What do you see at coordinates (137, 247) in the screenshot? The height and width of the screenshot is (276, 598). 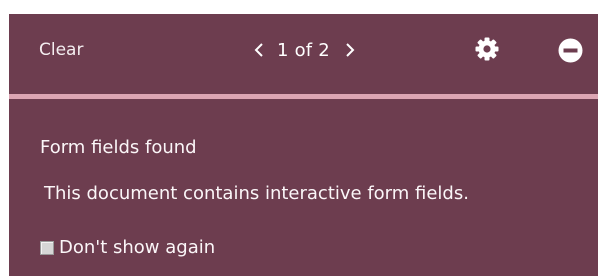 I see `dont-show-again-label: Don't show again` at bounding box center [137, 247].